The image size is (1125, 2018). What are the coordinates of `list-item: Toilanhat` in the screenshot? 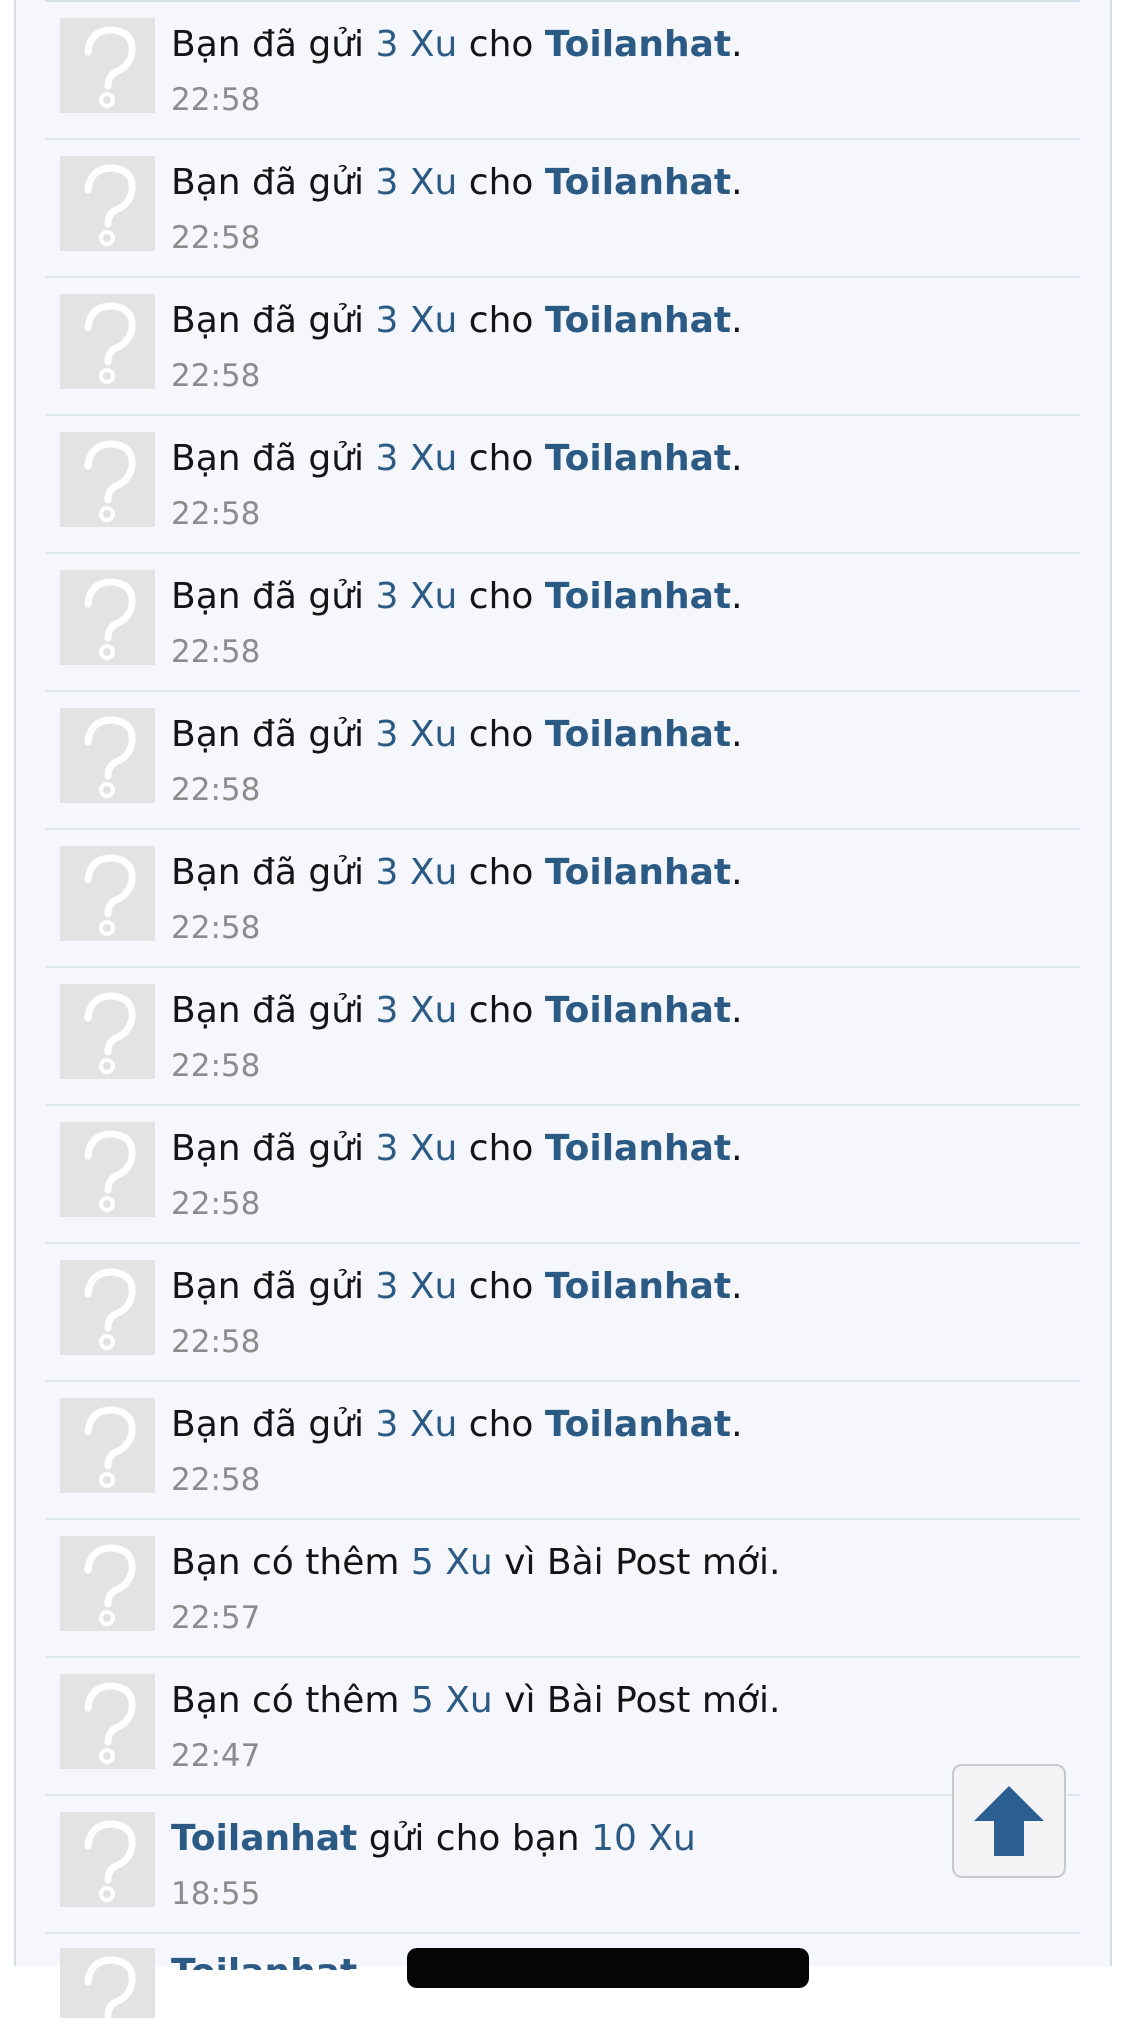 It's located at (562, 1976).